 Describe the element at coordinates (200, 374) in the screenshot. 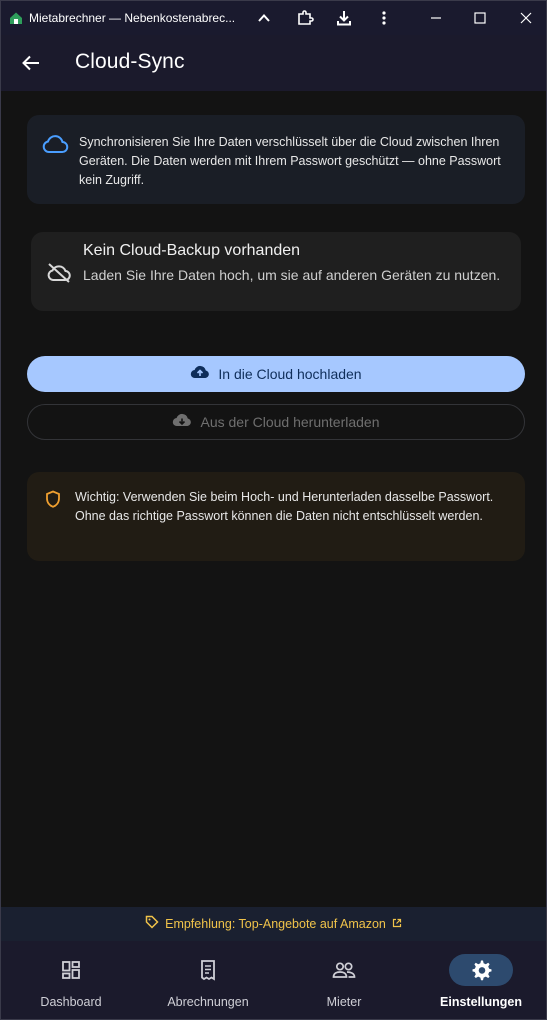

I see `cloud-upload-icon` at that location.